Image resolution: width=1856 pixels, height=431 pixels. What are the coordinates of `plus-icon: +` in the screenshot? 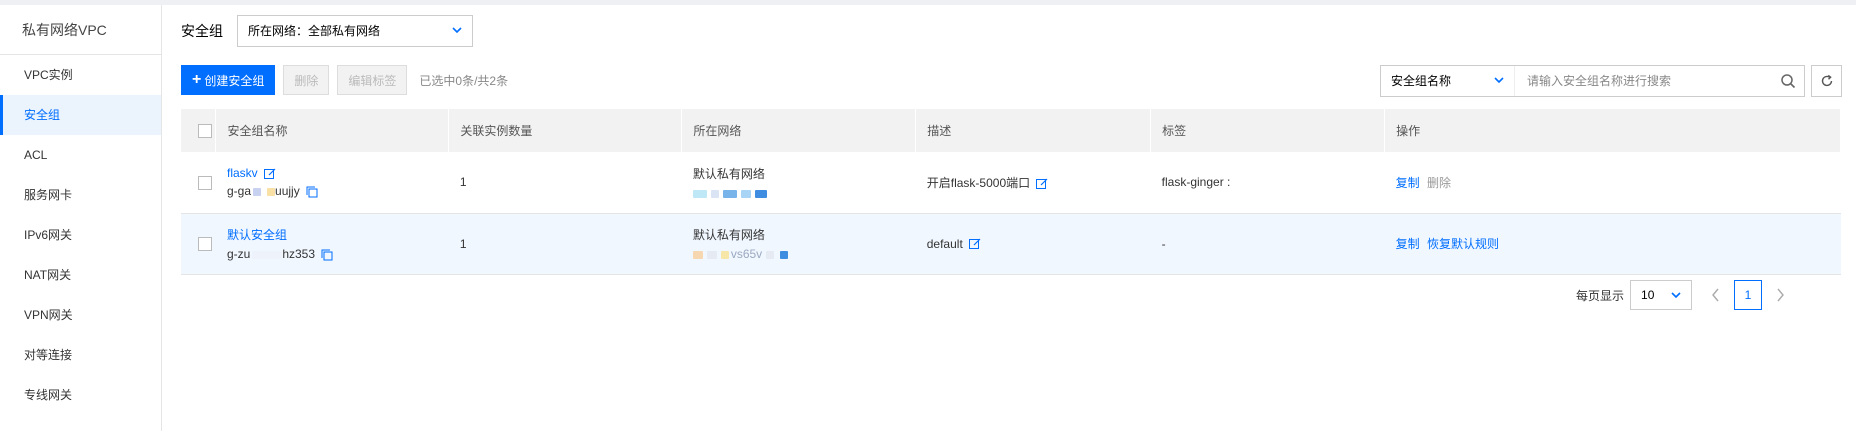 It's located at (197, 79).